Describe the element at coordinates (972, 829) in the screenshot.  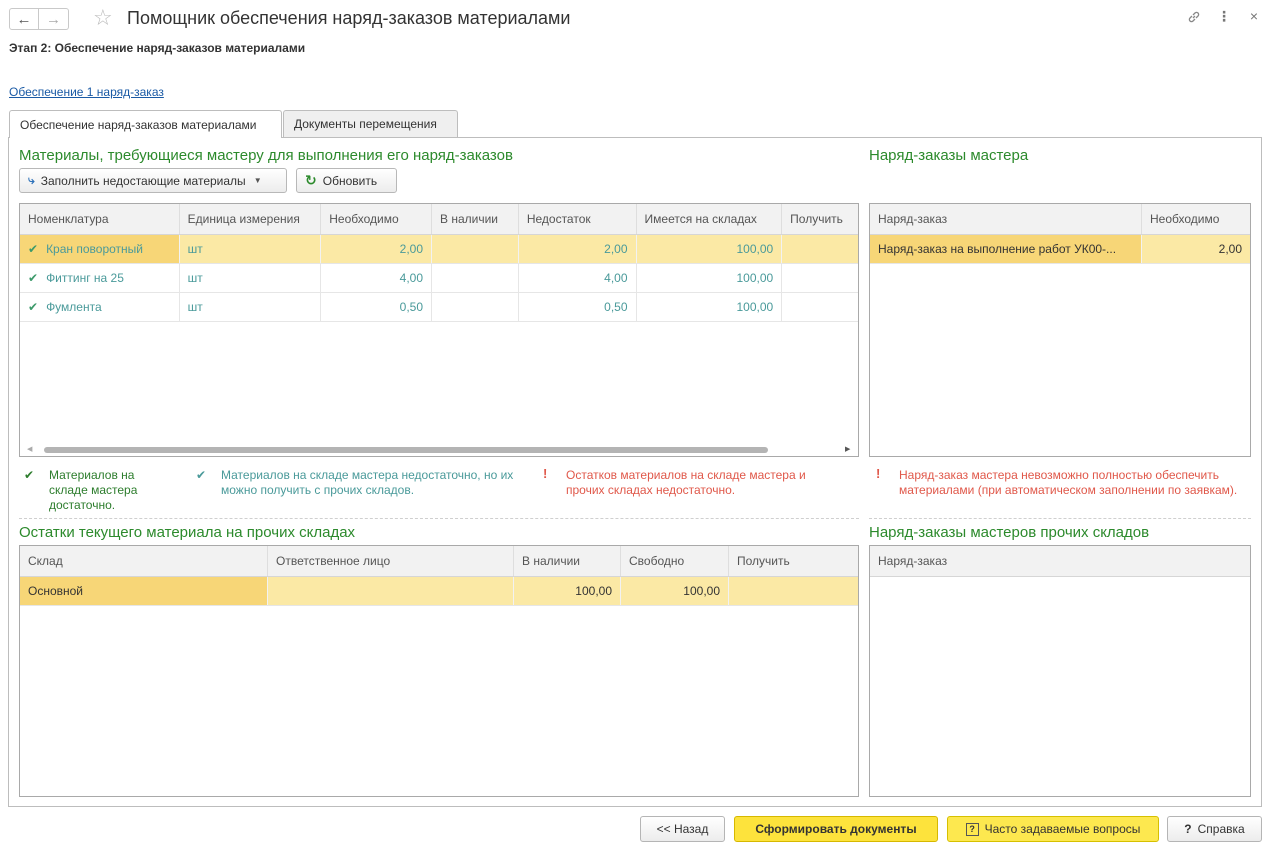
I see `question-icon: ?` at that location.